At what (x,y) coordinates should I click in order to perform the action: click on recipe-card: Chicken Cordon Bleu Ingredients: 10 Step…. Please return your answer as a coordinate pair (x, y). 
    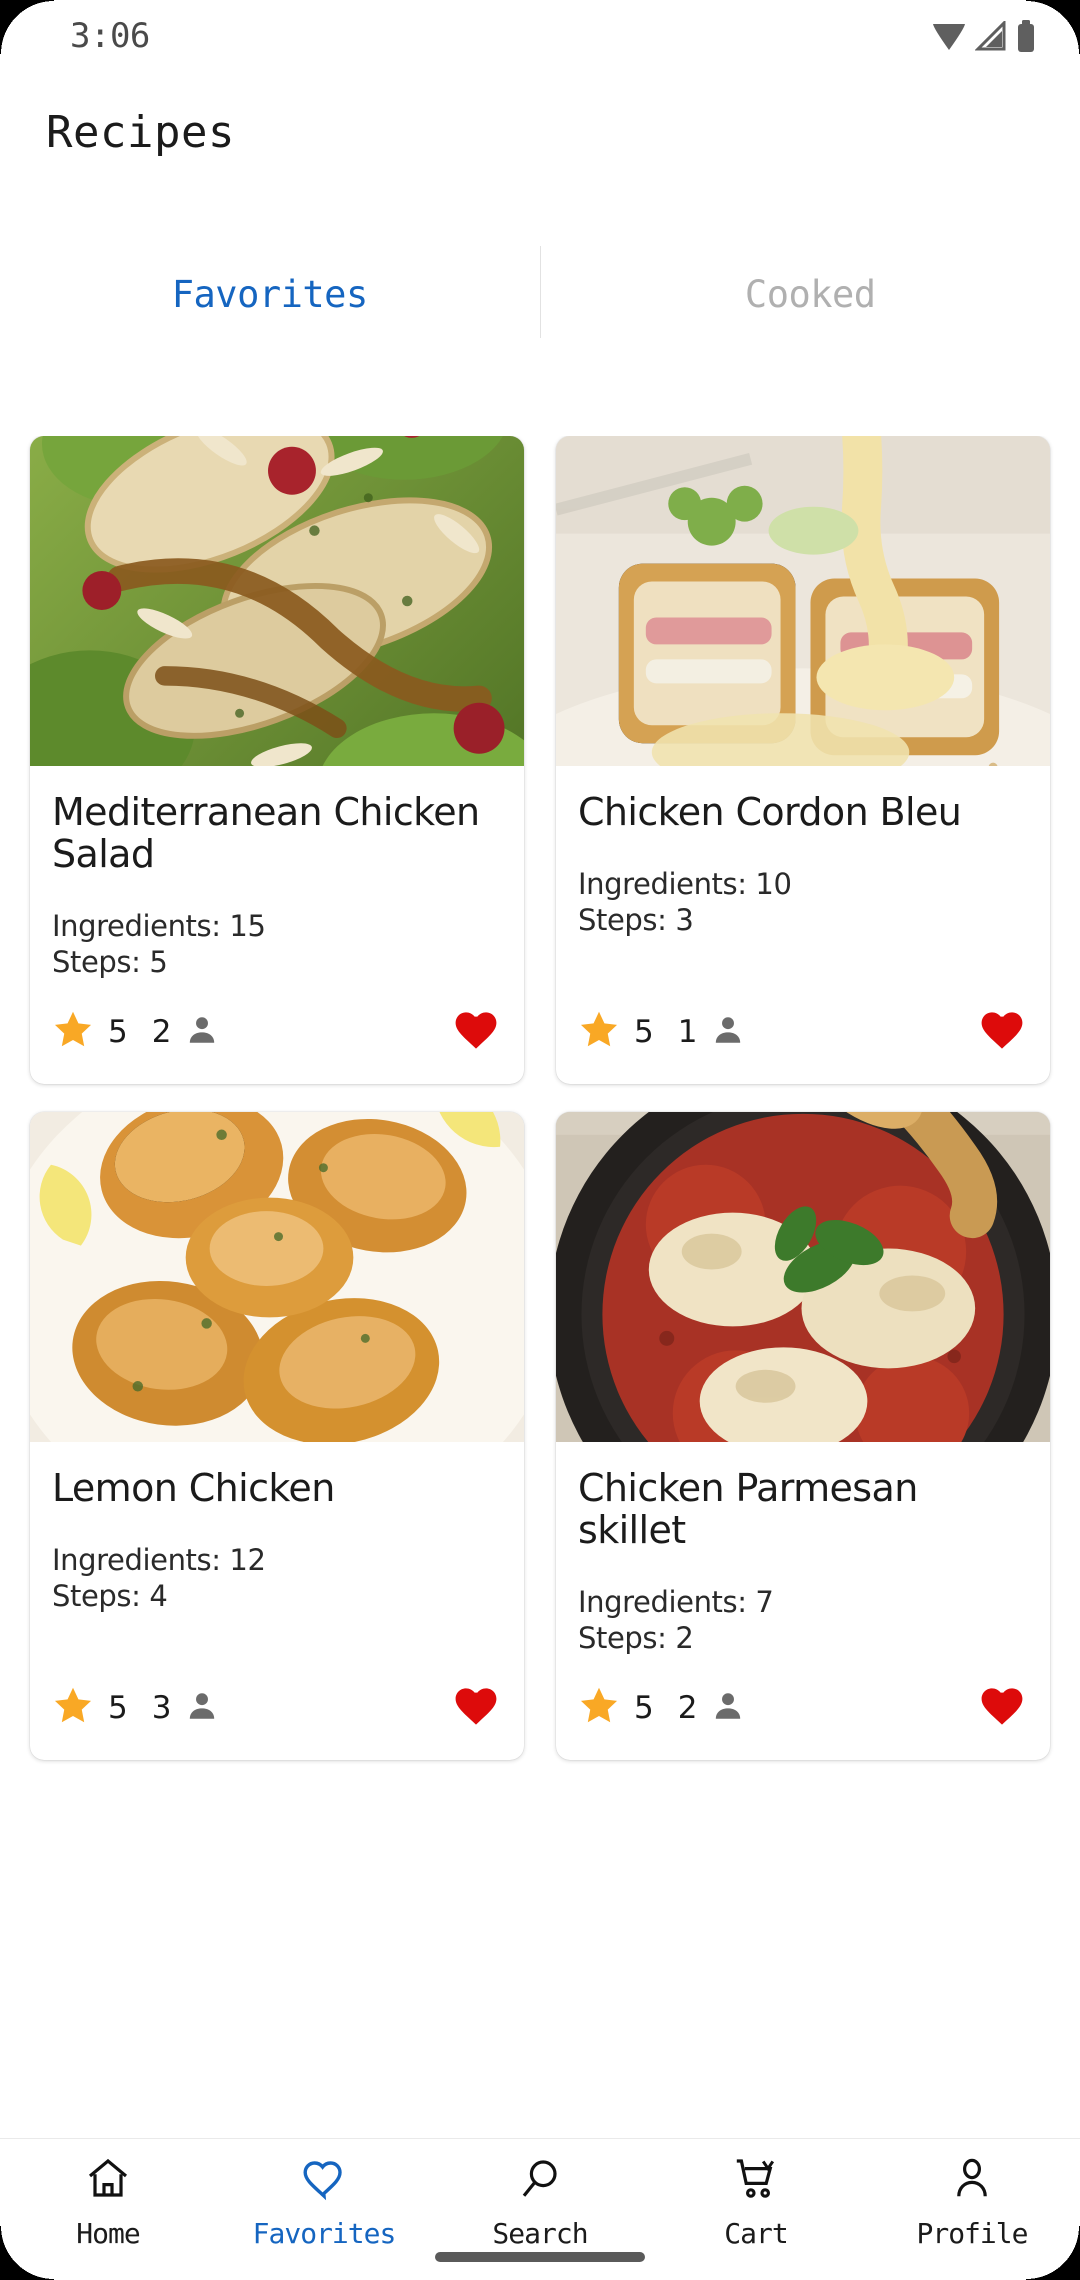
    Looking at the image, I should click on (803, 760).